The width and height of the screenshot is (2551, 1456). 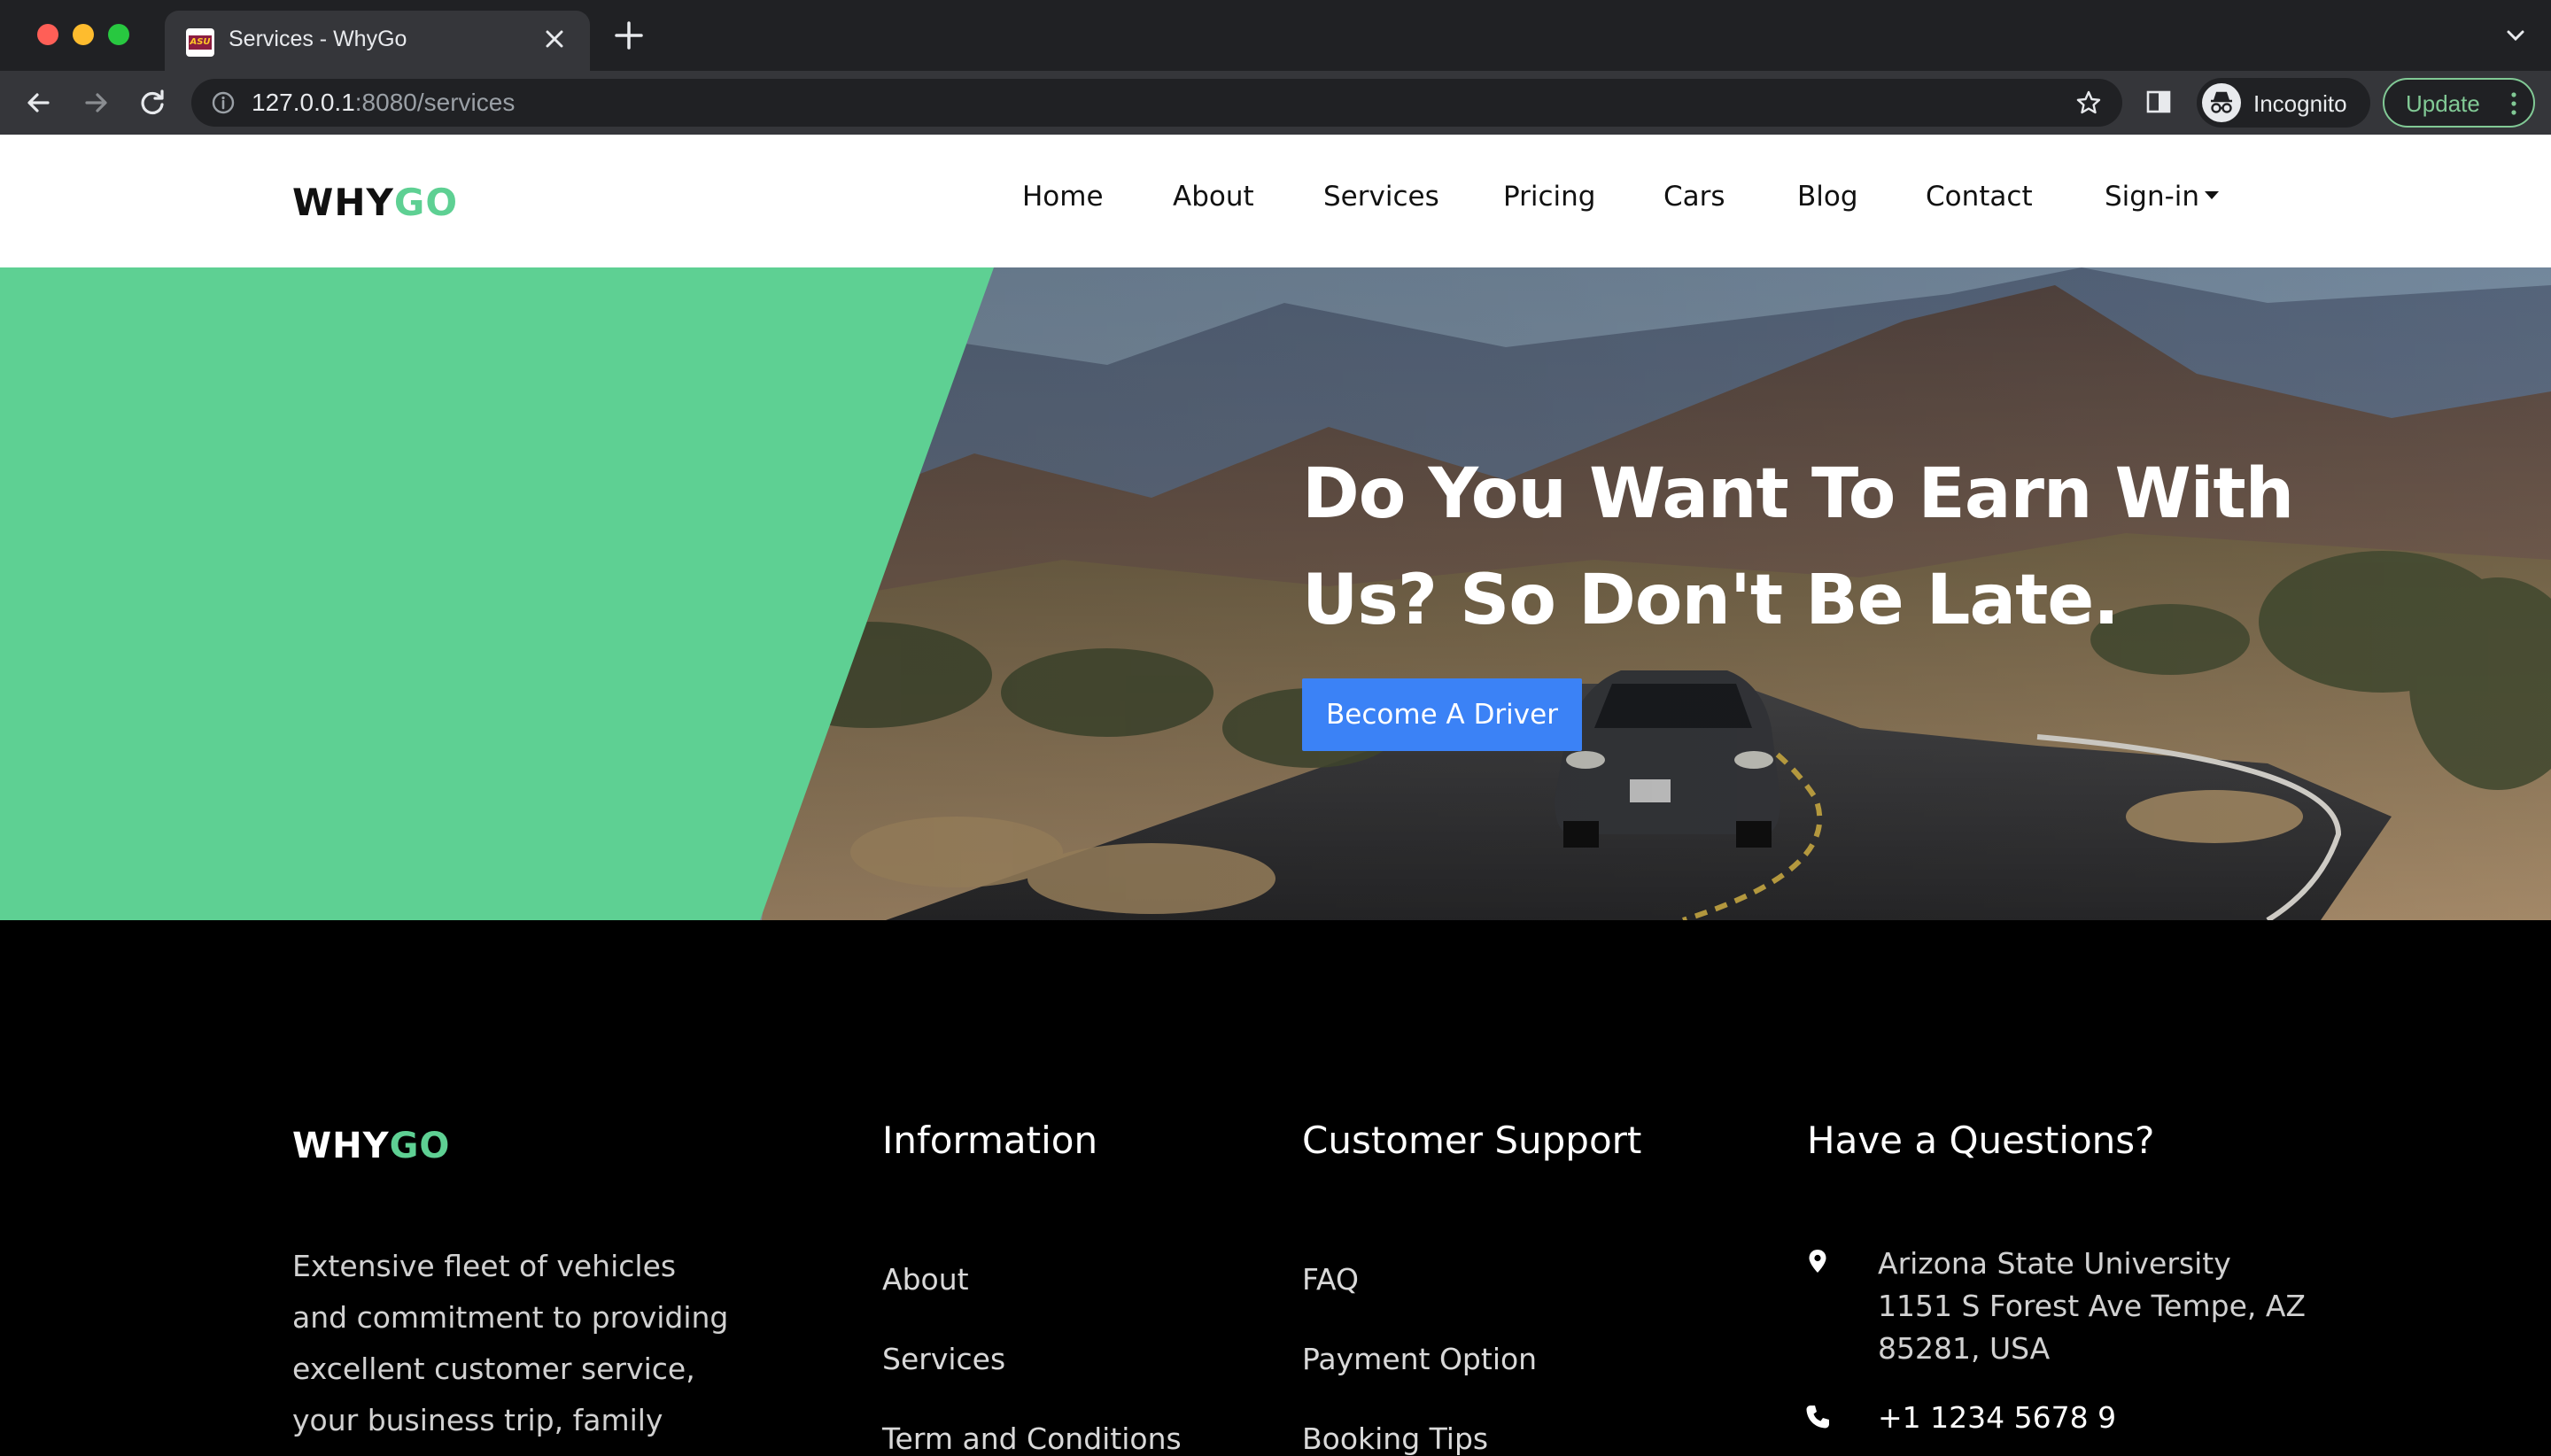 I want to click on plus-icon, so click(x=629, y=36).